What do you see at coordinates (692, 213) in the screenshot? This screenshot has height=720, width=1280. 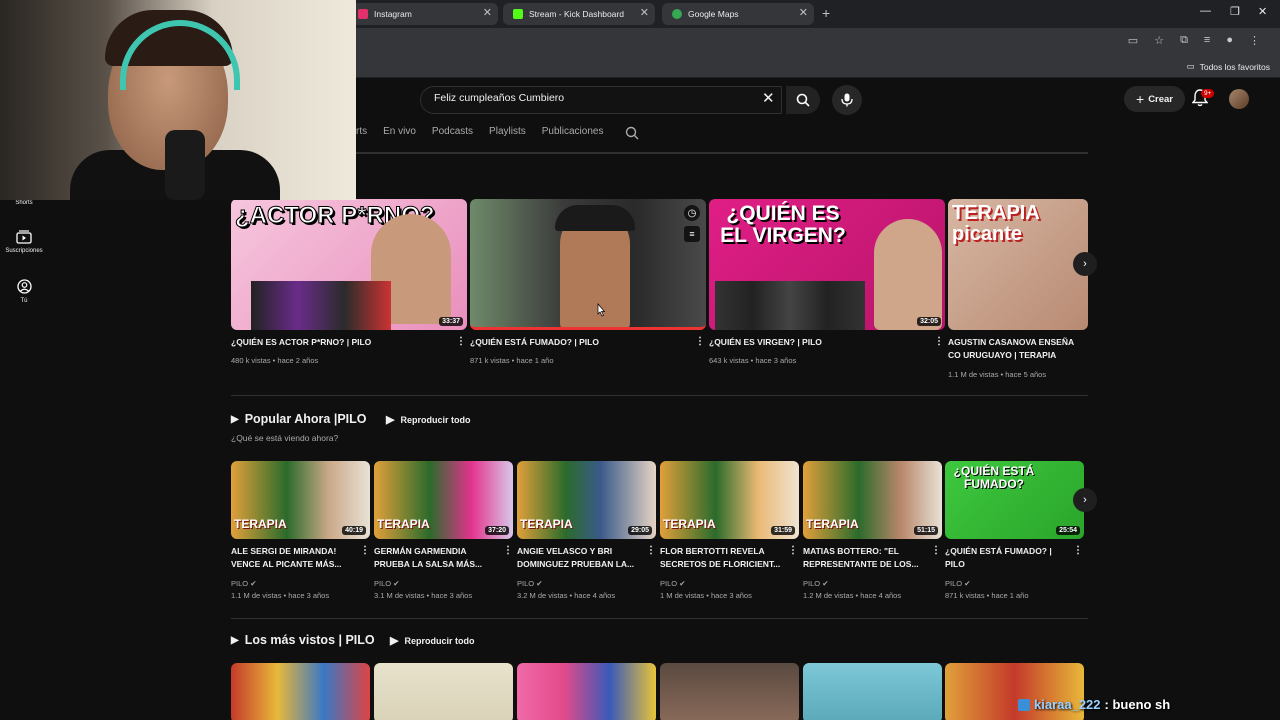 I see `watch-later-icon: ◷` at bounding box center [692, 213].